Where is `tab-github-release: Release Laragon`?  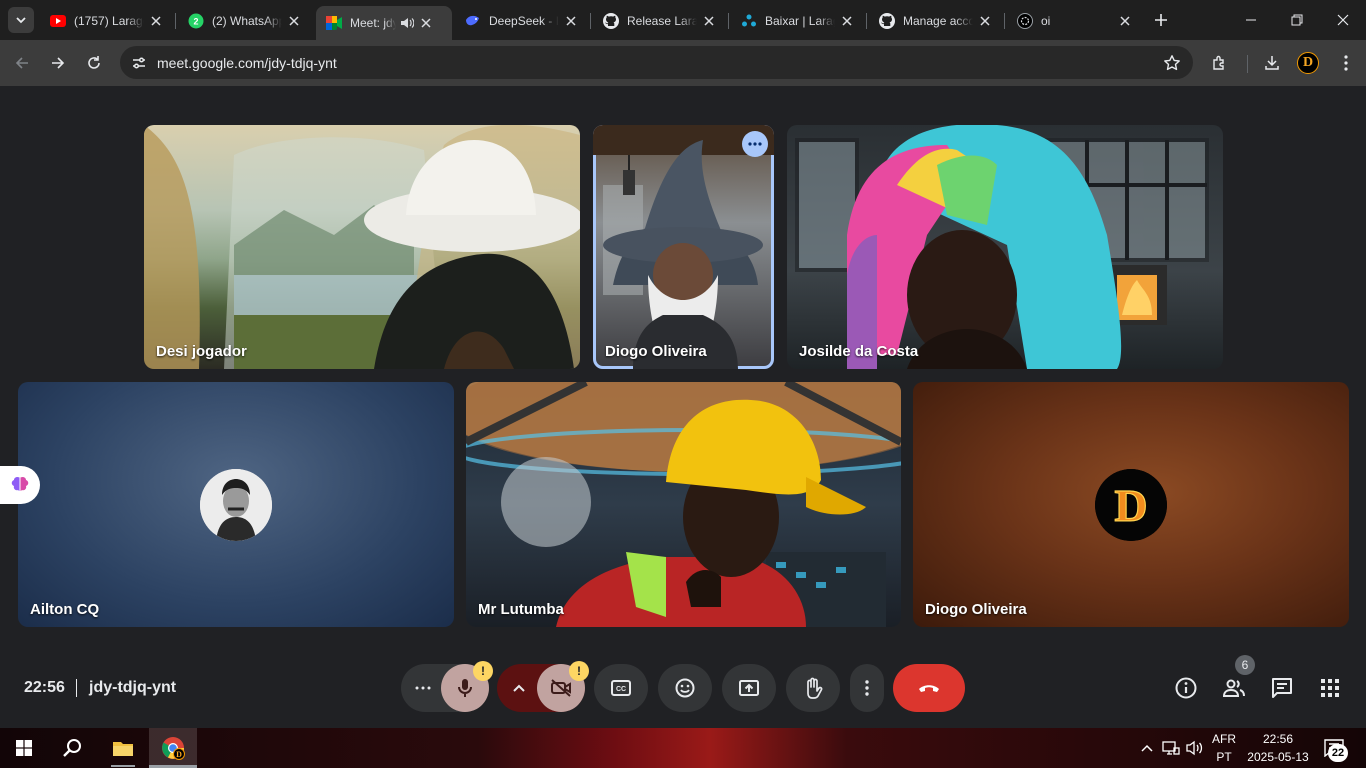
tab-github-release: Release Laragon is located at coordinates (659, 21).